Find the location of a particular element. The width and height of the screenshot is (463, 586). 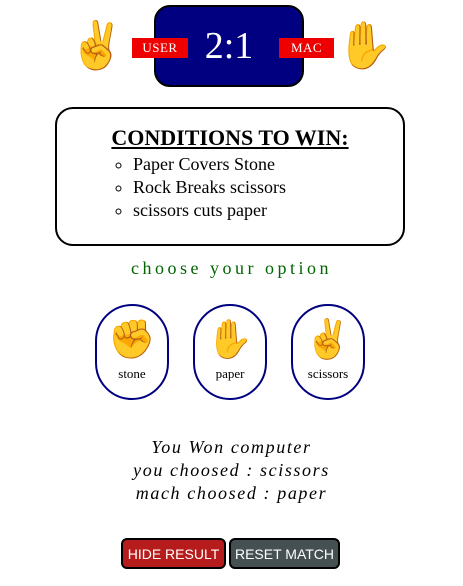

mac-label: MAC is located at coordinates (306, 48).